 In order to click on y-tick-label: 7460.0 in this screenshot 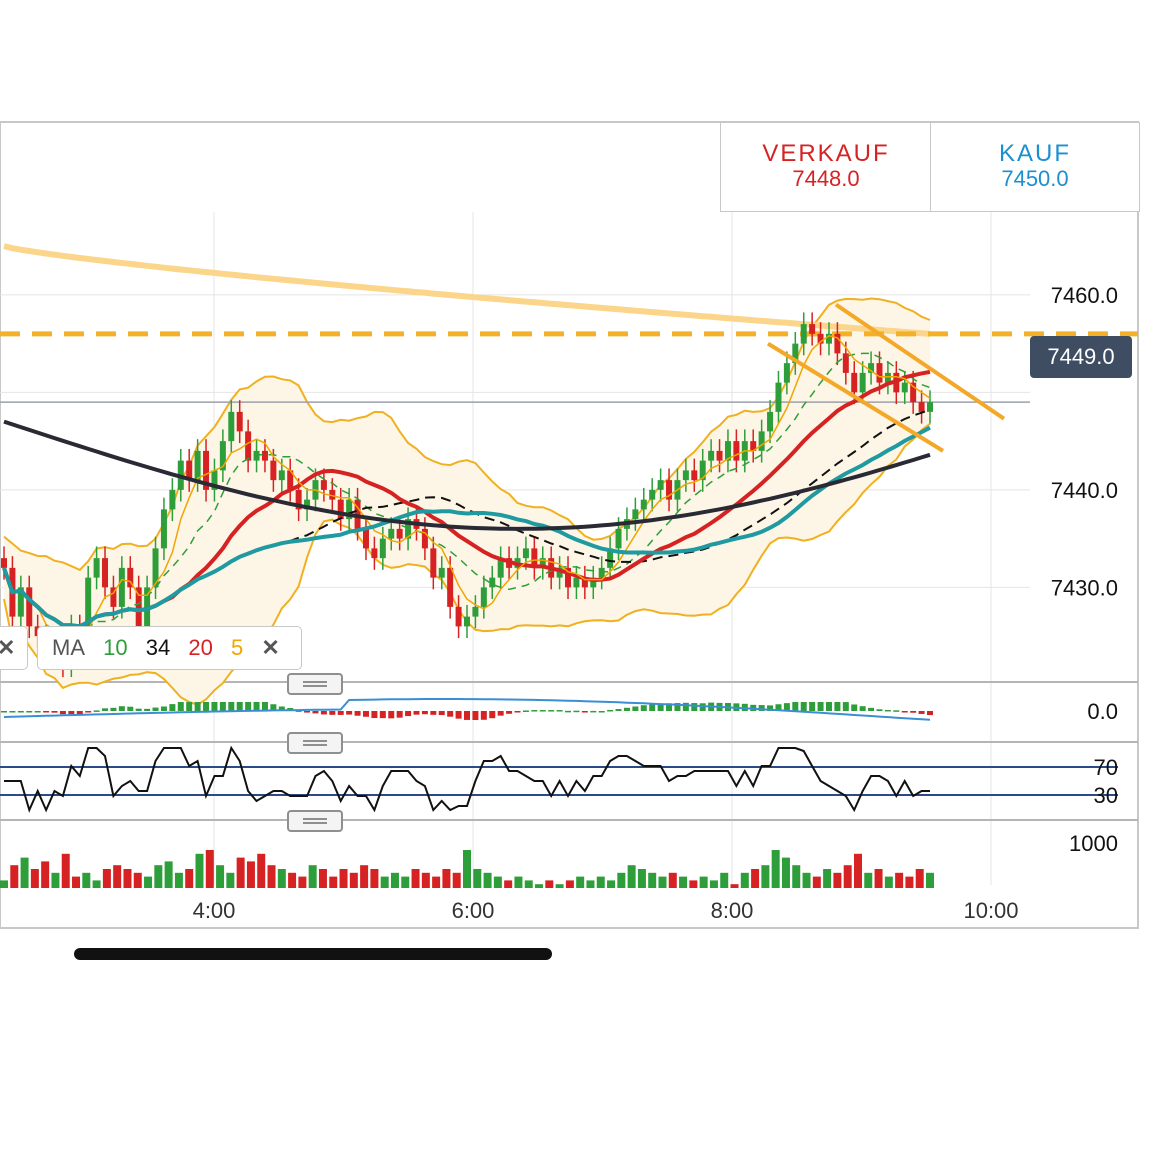, I will do `click(1084, 295)`.